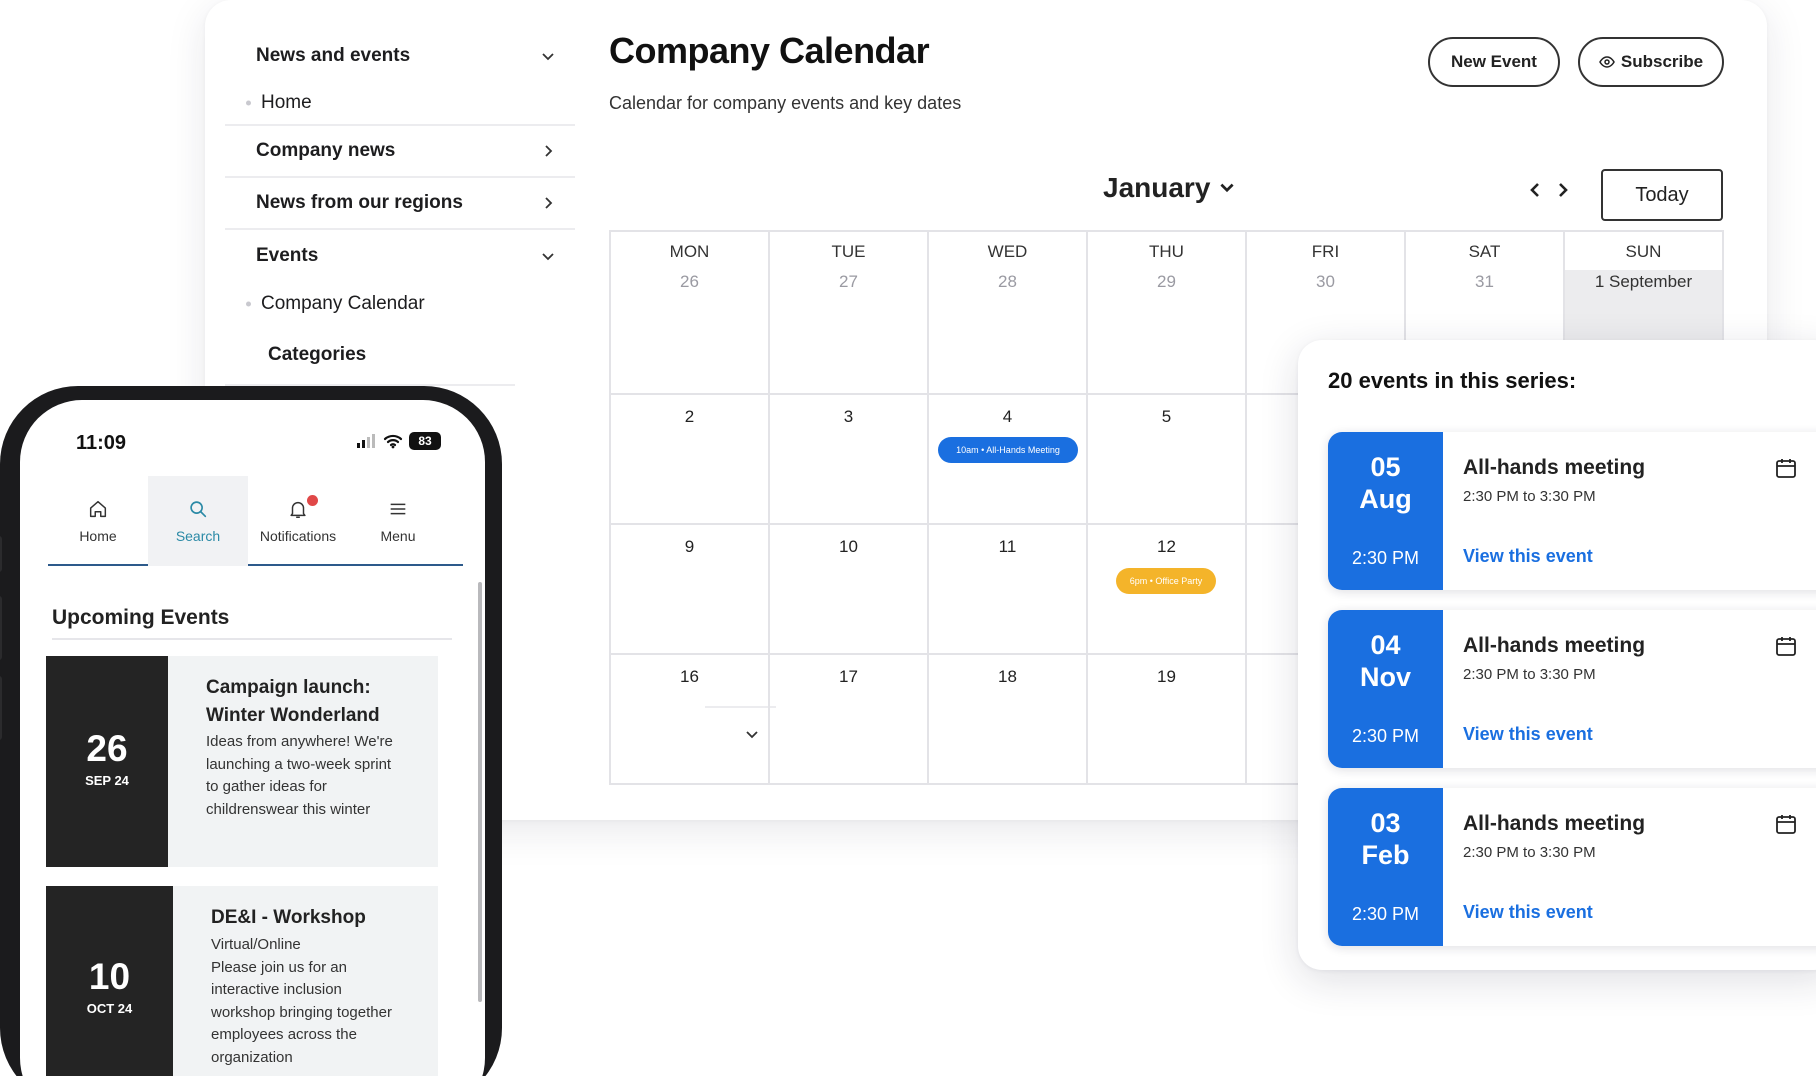  What do you see at coordinates (689, 416) in the screenshot?
I see `day-number: 2` at bounding box center [689, 416].